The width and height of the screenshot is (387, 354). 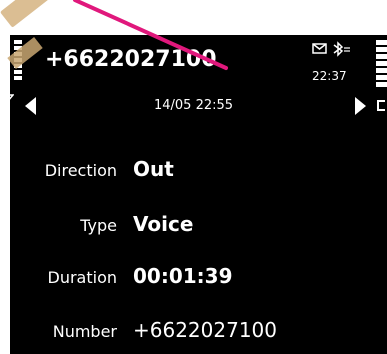 I want to click on status-icons, so click(x=342, y=50).